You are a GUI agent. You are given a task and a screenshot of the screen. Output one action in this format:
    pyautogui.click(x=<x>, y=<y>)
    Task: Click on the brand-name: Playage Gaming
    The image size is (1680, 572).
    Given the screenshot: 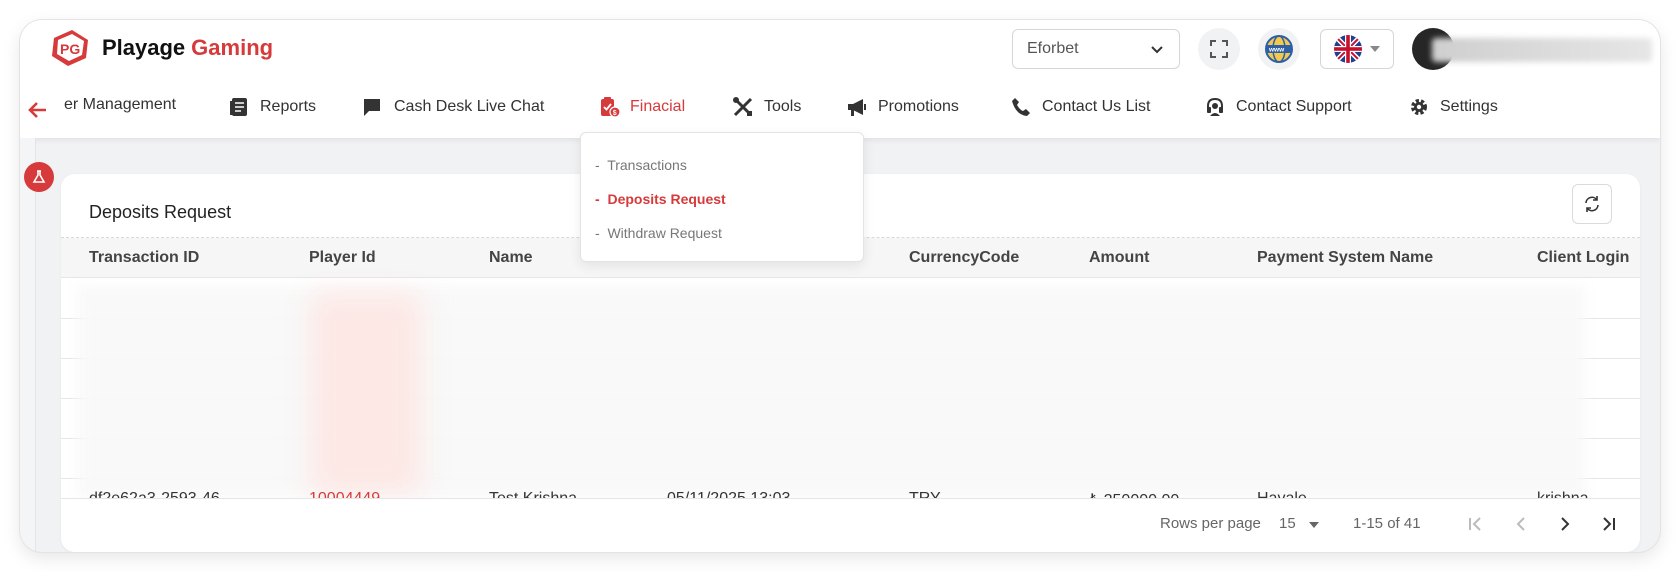 What is the action you would take?
    pyautogui.click(x=187, y=48)
    